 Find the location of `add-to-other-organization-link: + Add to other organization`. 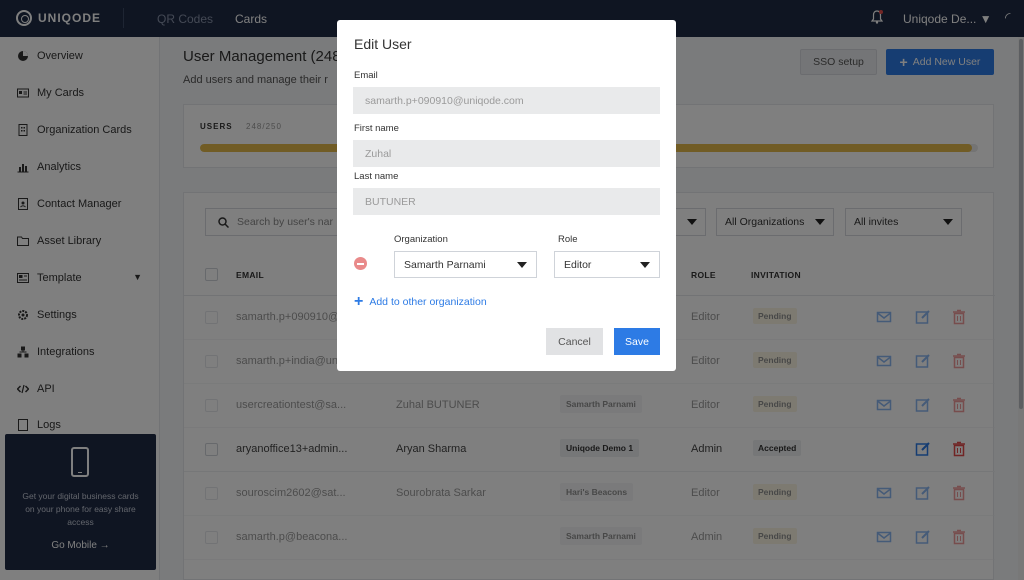

add-to-other-organization-link: + Add to other organization is located at coordinates (420, 301).